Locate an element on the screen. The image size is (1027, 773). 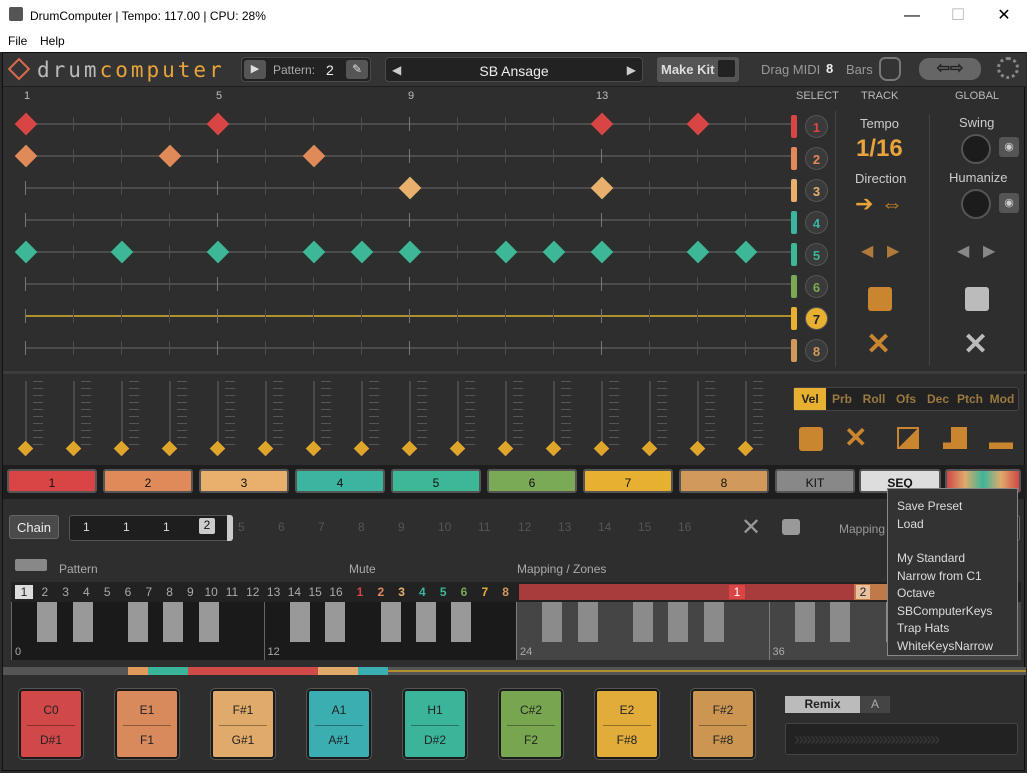
chain-empty-slot: 5 is located at coordinates (248, 527).